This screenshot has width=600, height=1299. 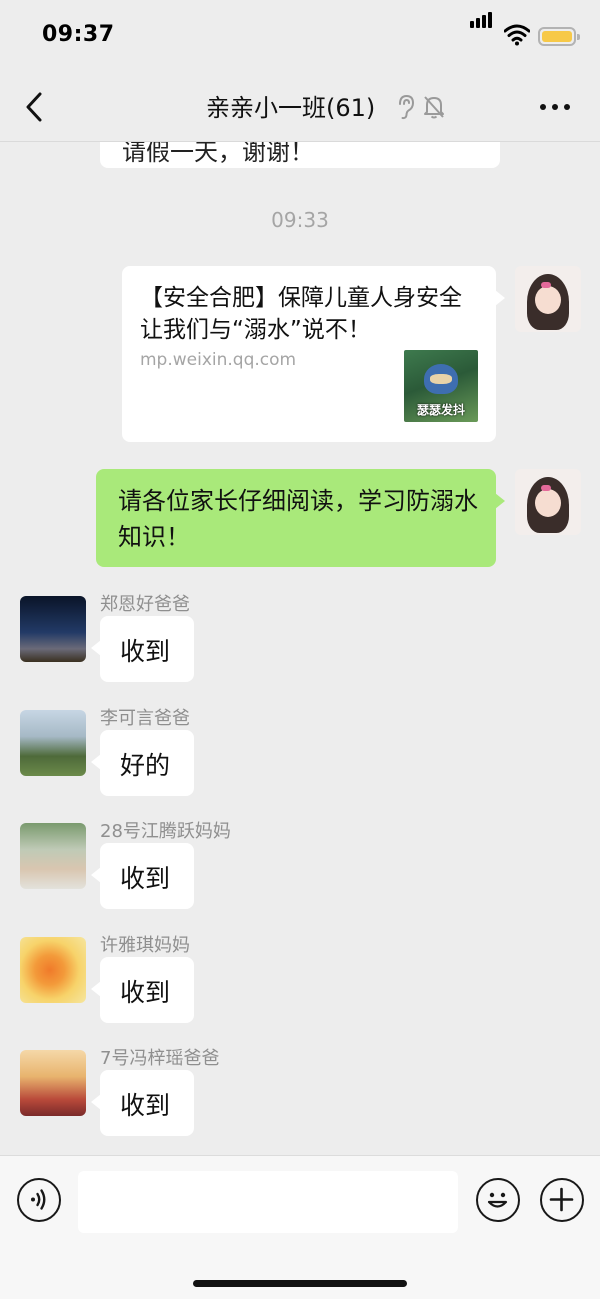 I want to click on chat-header: 亲亲小一班(61), so click(x=300, y=107).